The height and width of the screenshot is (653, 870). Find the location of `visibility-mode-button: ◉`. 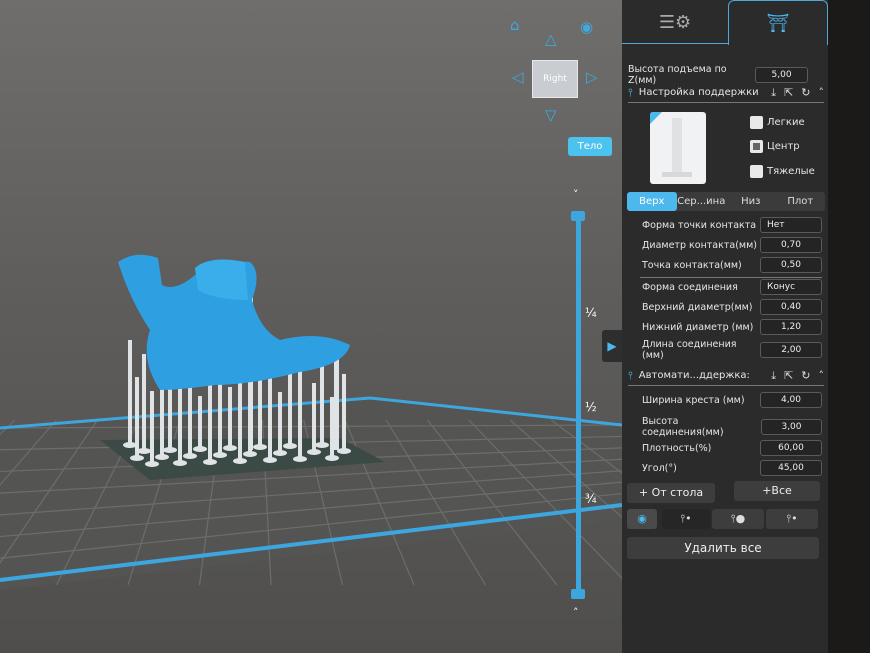

visibility-mode-button: ◉ is located at coordinates (642, 519).